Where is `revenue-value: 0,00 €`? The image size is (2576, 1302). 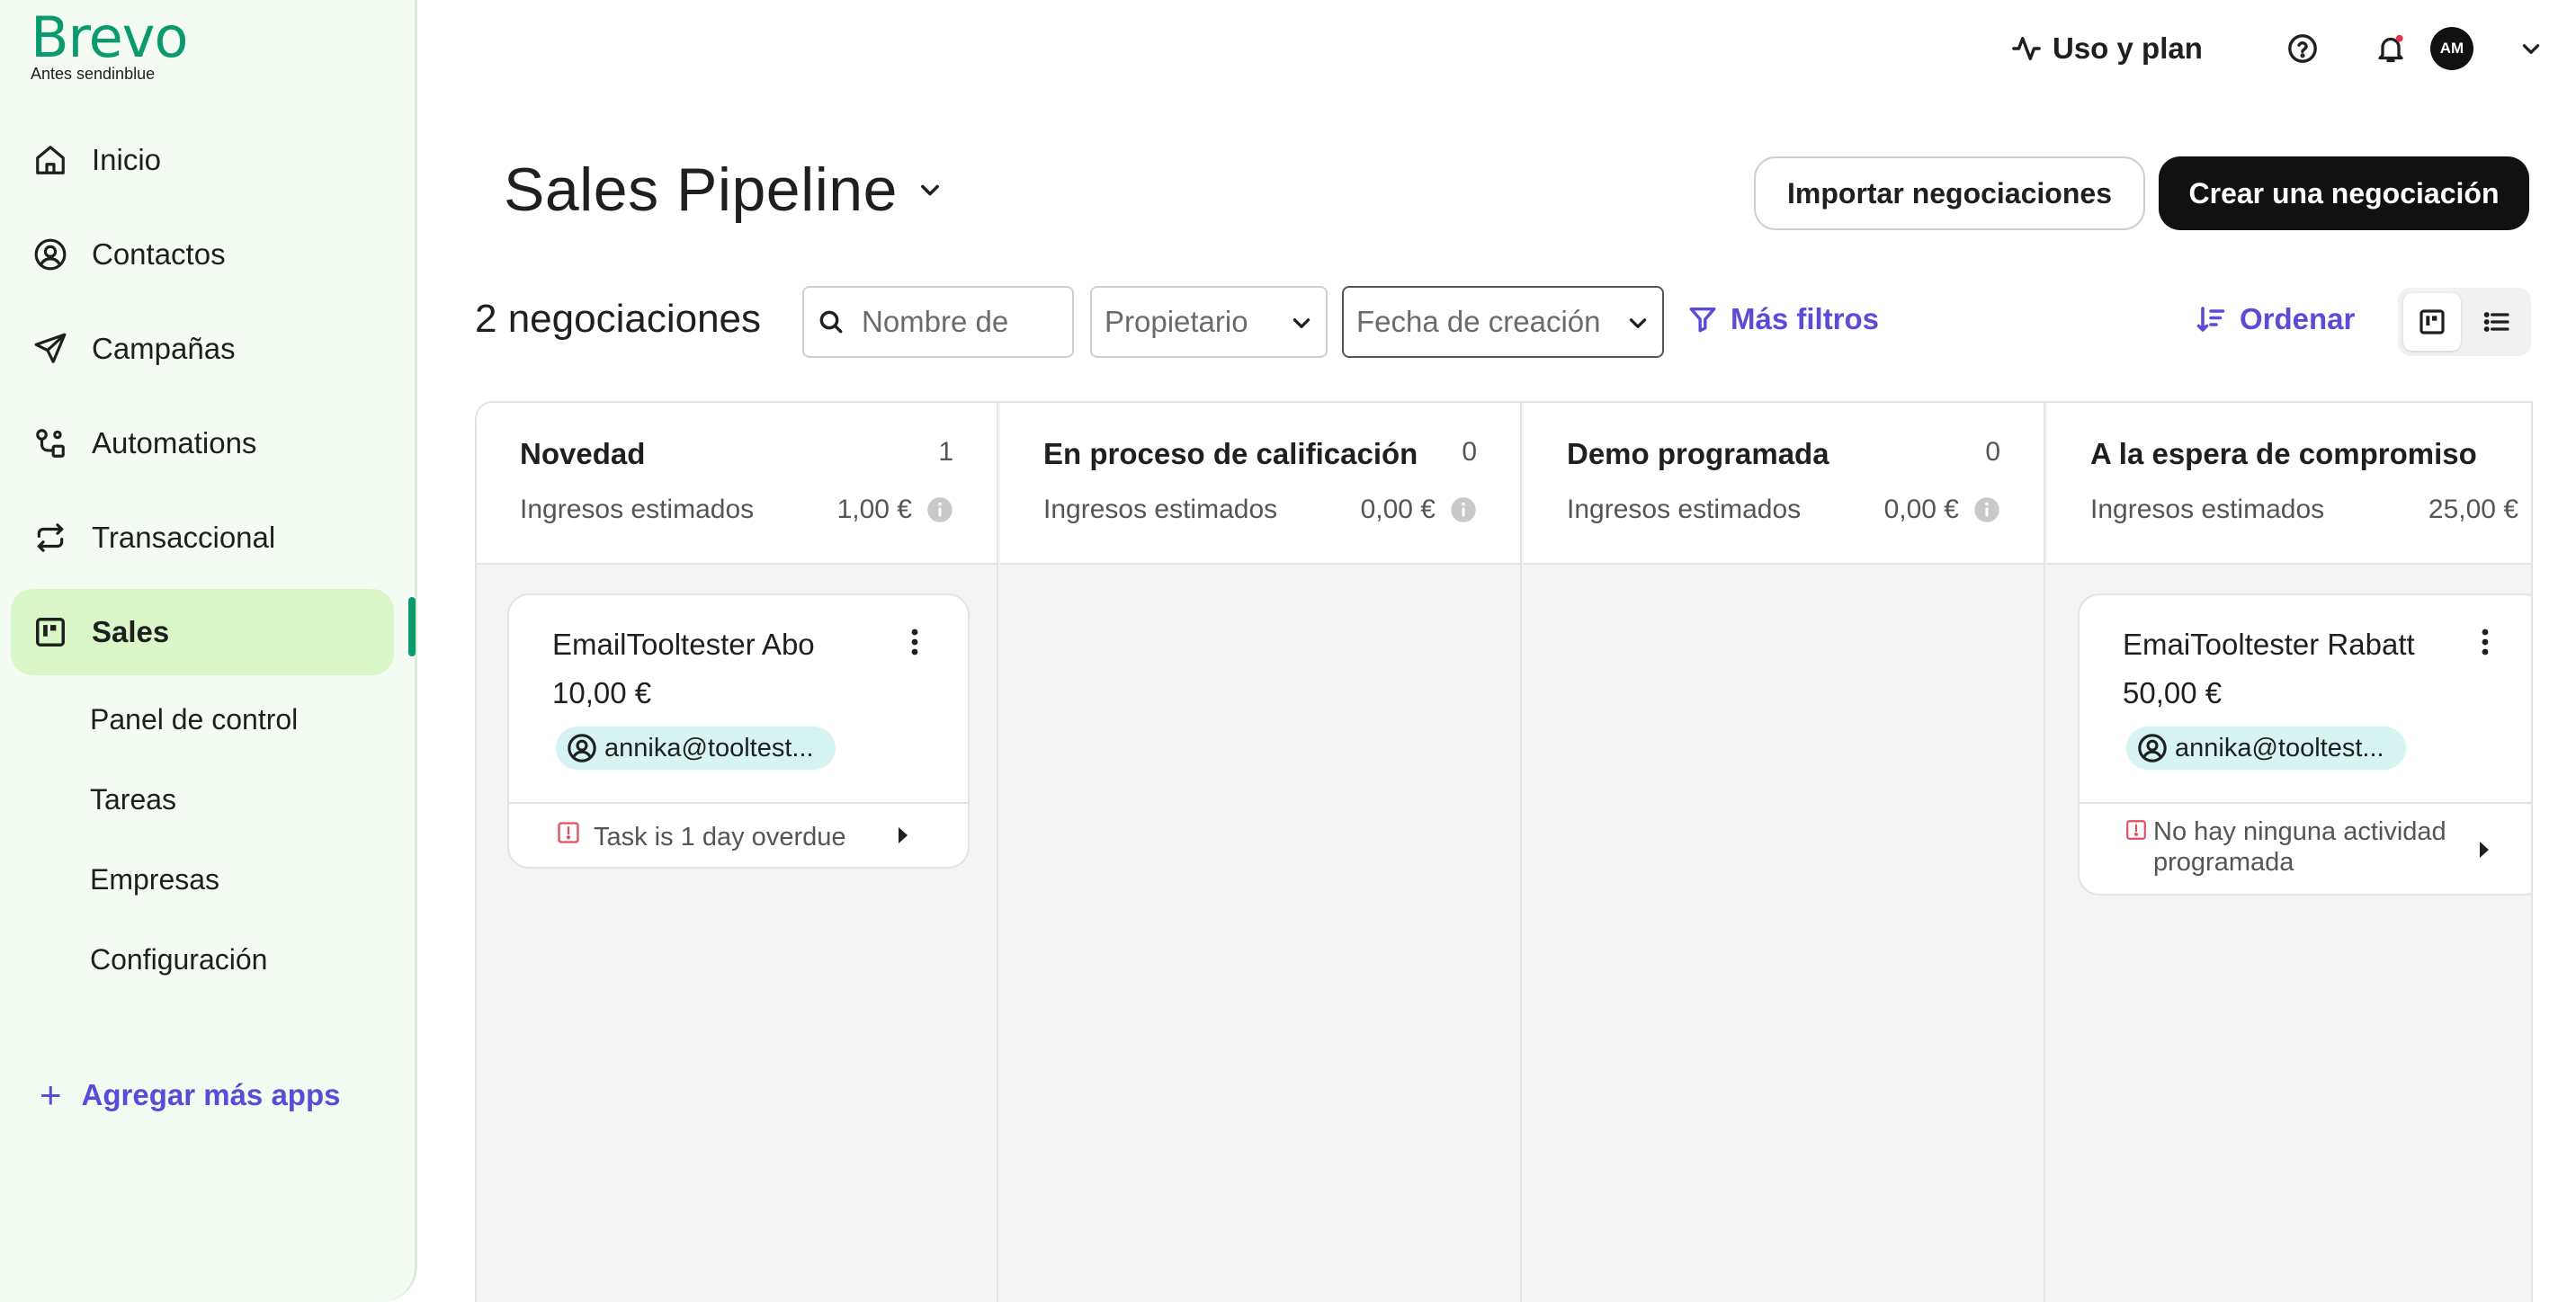
revenue-value: 0,00 € is located at coordinates (1398, 509).